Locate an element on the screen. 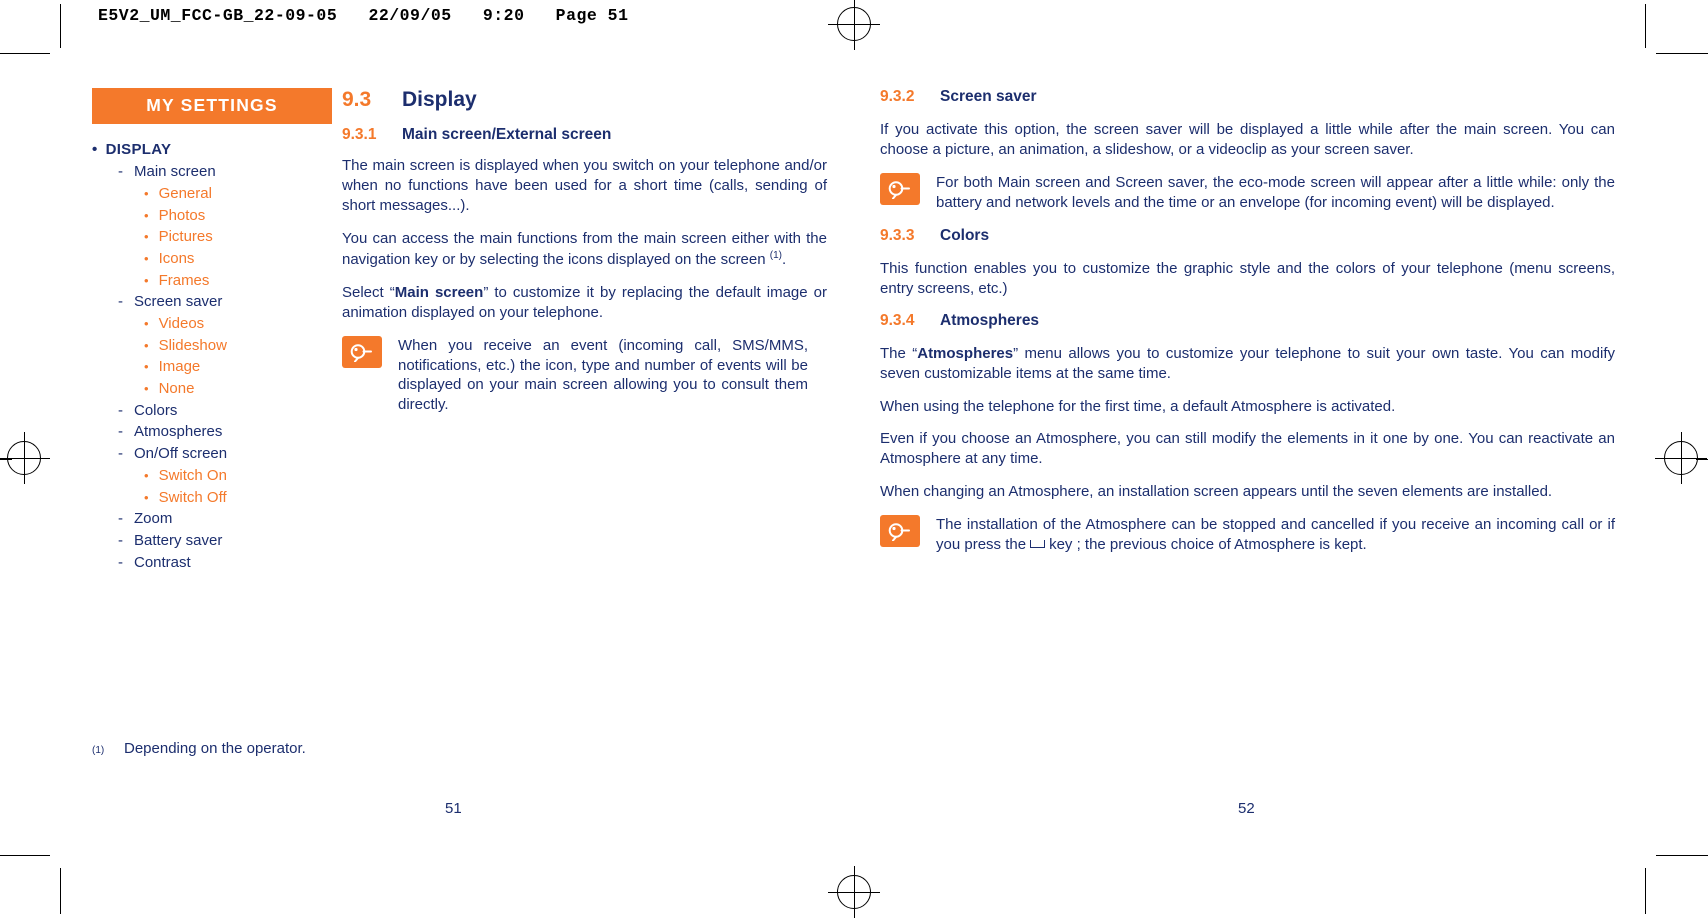  sidebar-item-pictures: • Pictures is located at coordinates (240, 236).